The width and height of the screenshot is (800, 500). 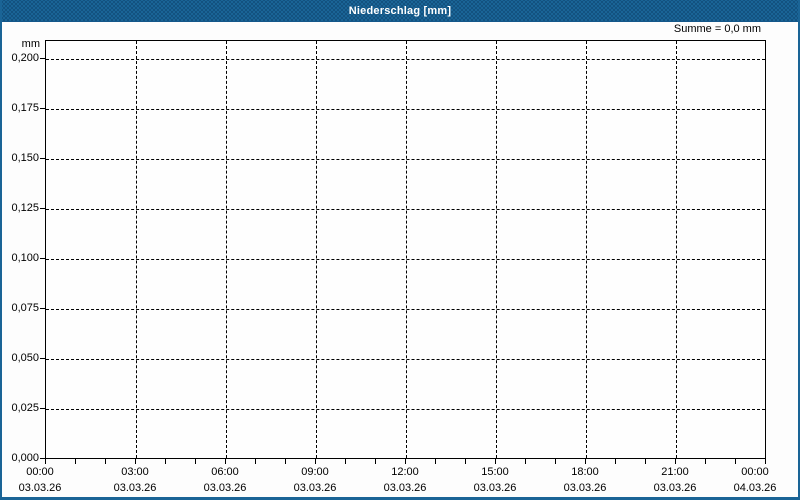 I want to click on y-tick-label: 0,025, so click(x=25, y=408).